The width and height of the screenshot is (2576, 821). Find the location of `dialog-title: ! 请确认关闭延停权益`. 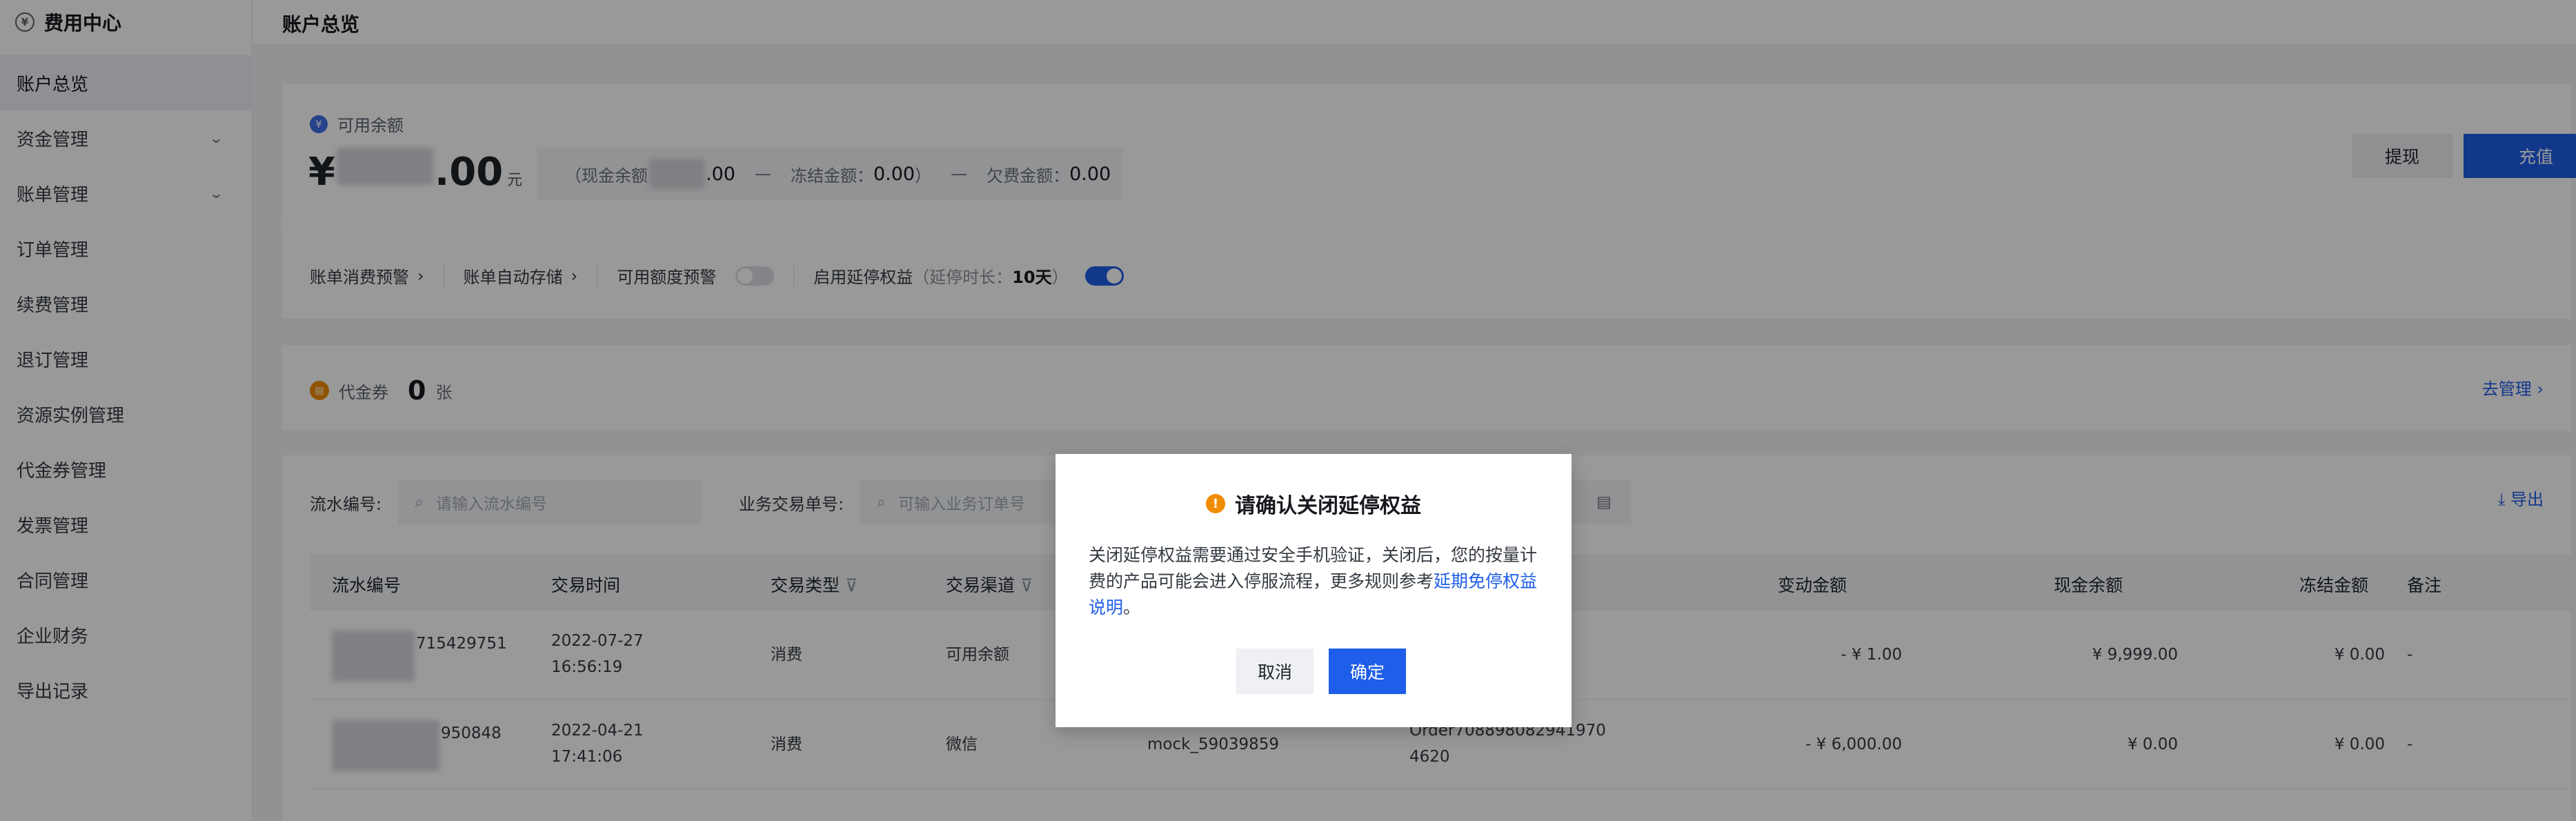

dialog-title: ! 请确认关闭延停权益 is located at coordinates (1314, 504).